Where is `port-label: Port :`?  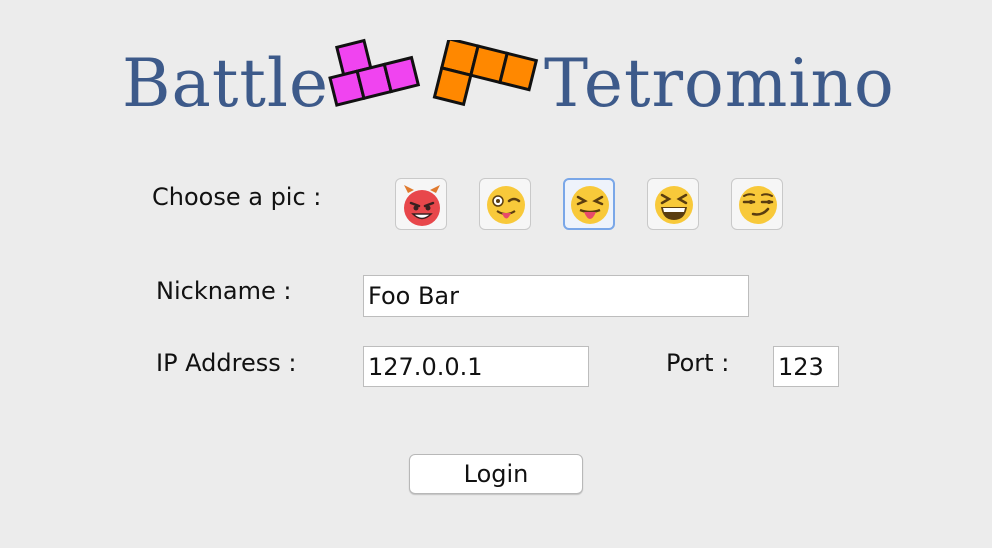
port-label: Port : is located at coordinates (698, 363).